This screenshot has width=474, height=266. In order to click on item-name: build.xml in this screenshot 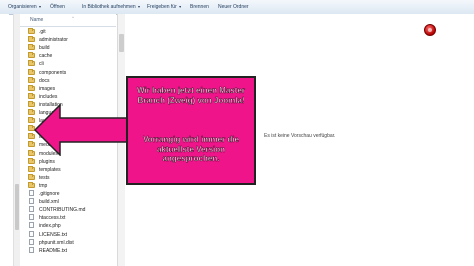, I will do `click(49, 202)`.